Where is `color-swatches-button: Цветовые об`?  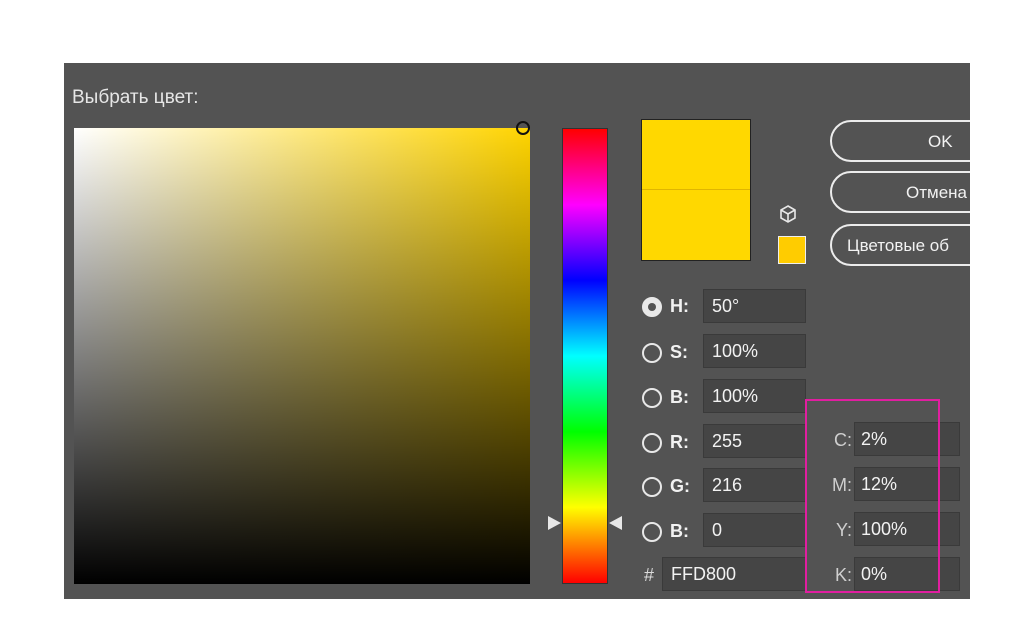 color-swatches-button: Цветовые об is located at coordinates (900, 245).